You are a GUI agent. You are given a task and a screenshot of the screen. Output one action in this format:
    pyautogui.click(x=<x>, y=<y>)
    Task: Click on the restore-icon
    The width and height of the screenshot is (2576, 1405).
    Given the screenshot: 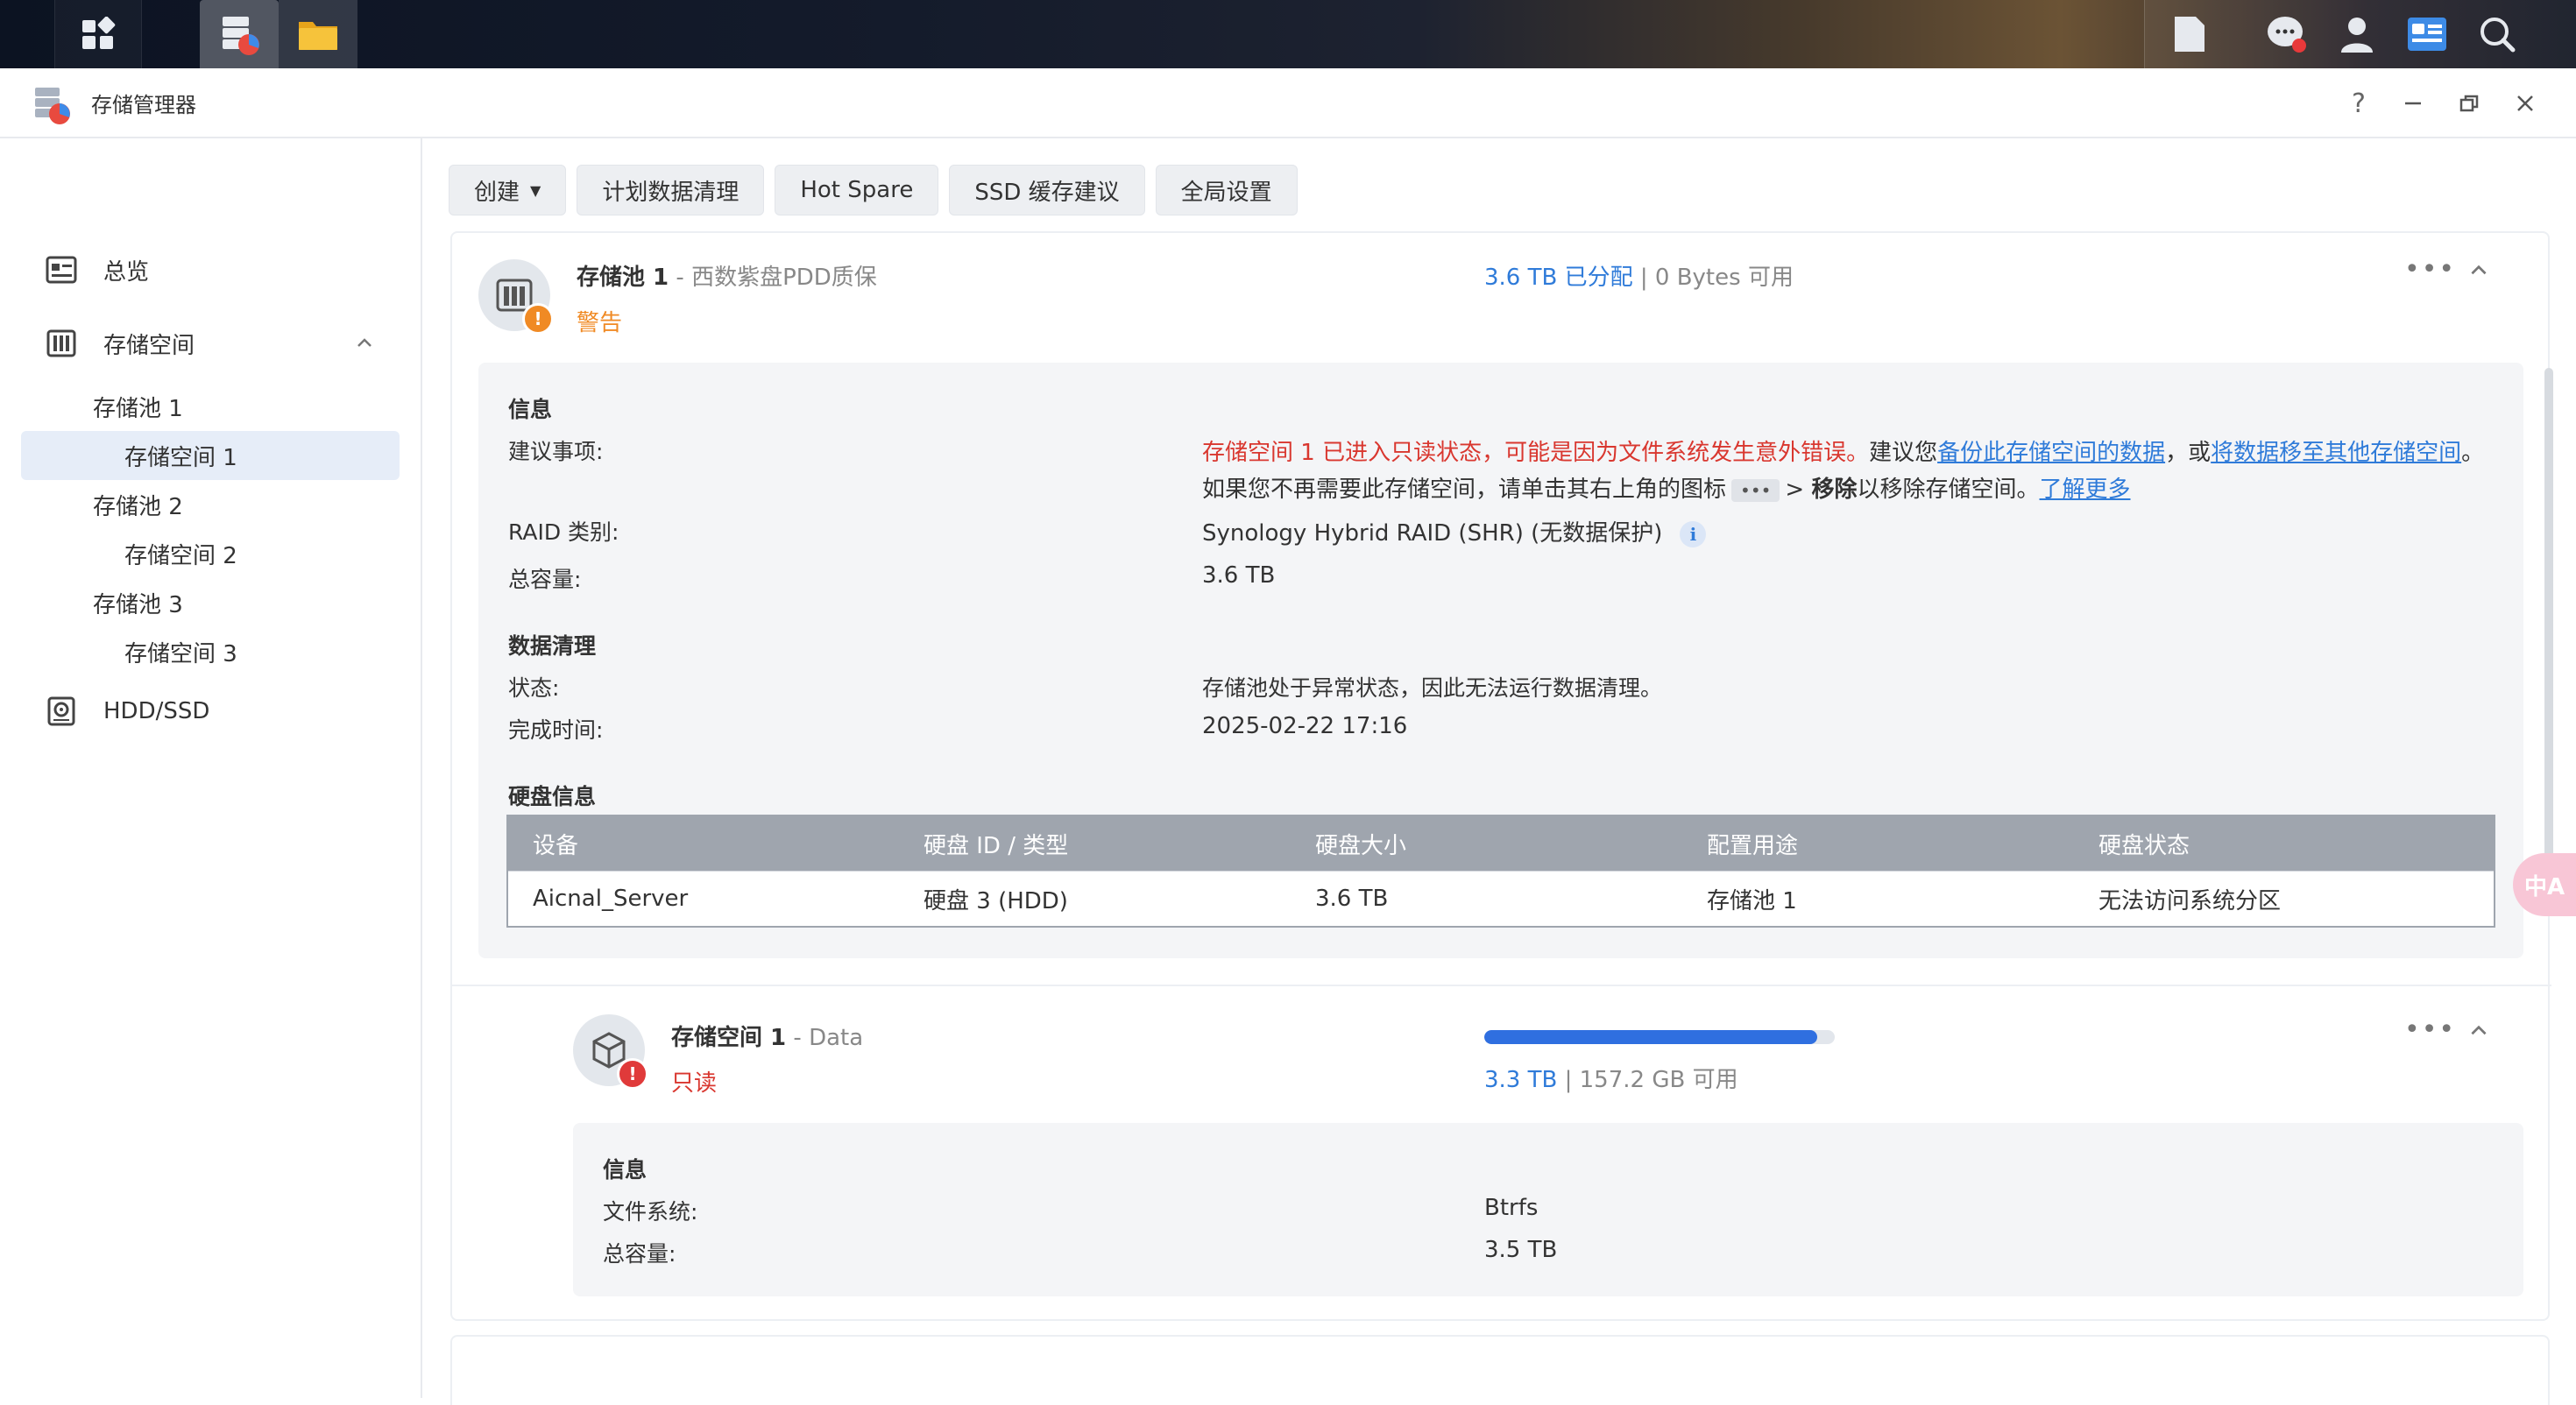 What is the action you would take?
    pyautogui.click(x=2469, y=103)
    